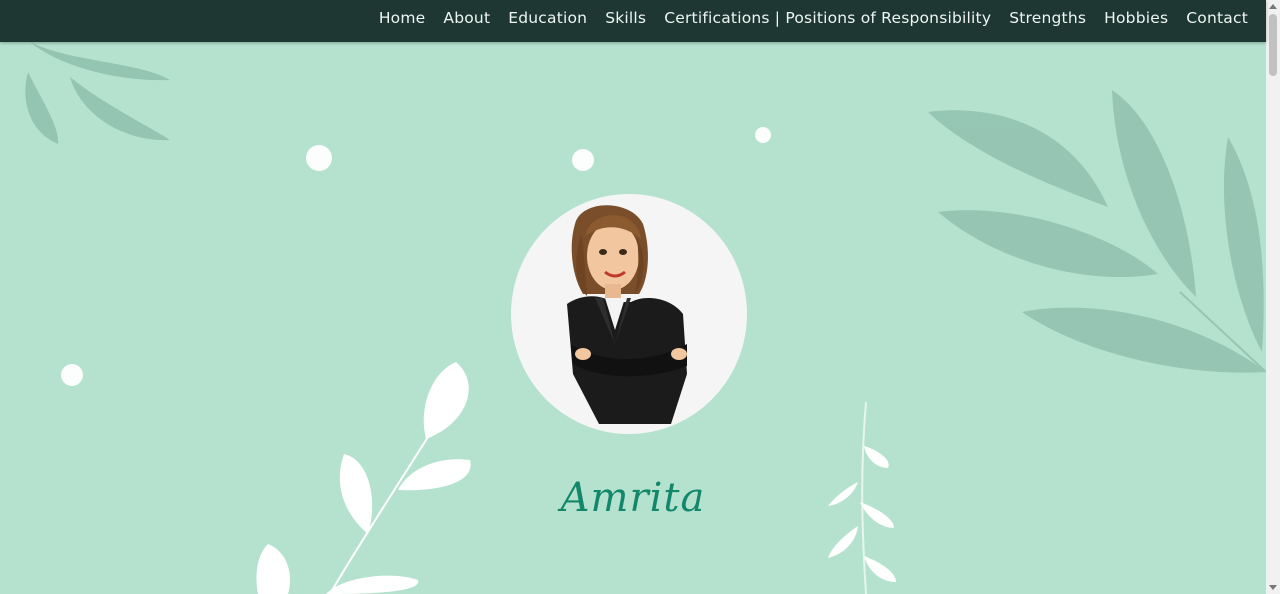 Image resolution: width=1280 pixels, height=594 pixels. I want to click on page-scrollbar, so click(1273, 297).